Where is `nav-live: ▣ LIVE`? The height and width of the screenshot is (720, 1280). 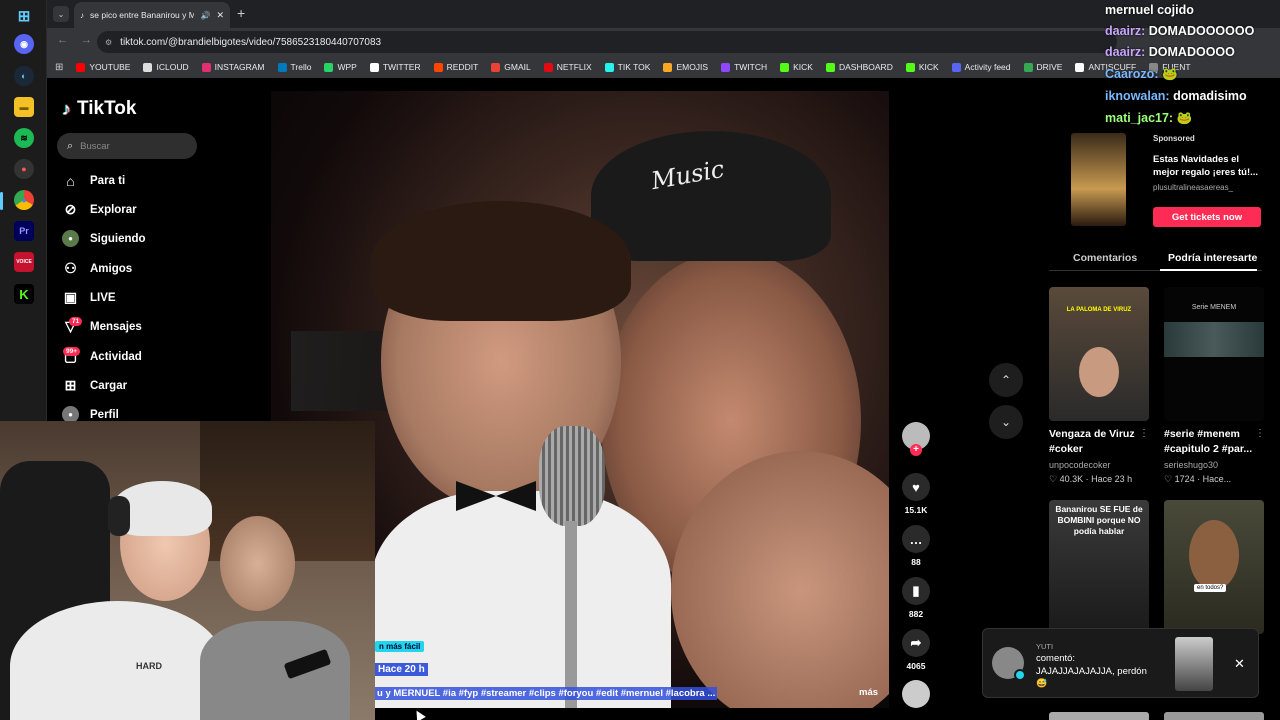 nav-live: ▣ LIVE is located at coordinates (89, 297).